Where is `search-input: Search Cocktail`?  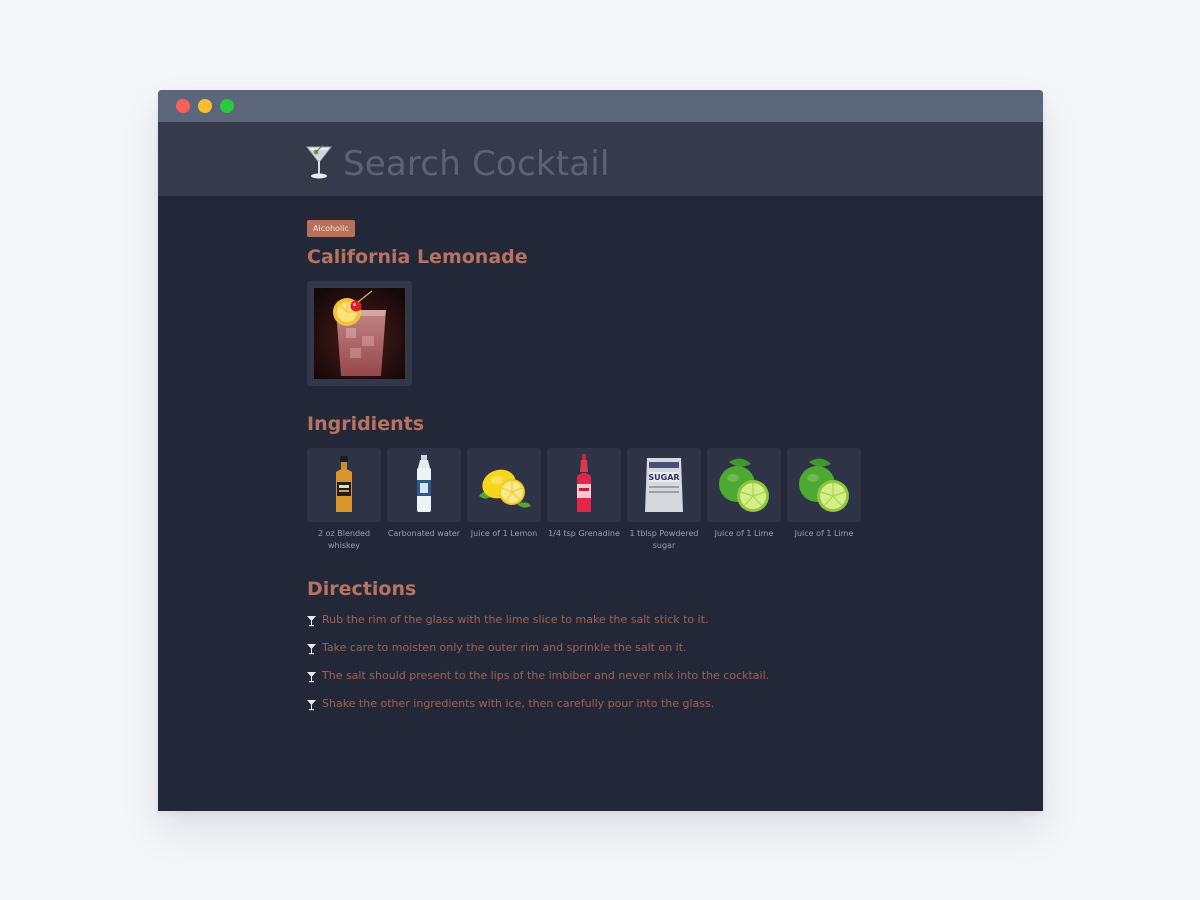 search-input: Search Cocktail is located at coordinates (476, 164).